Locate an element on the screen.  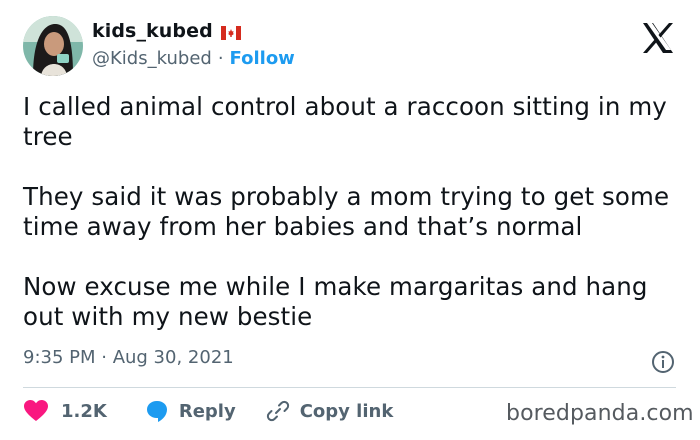
author-display-name: kids_kubed is located at coordinates (152, 31).